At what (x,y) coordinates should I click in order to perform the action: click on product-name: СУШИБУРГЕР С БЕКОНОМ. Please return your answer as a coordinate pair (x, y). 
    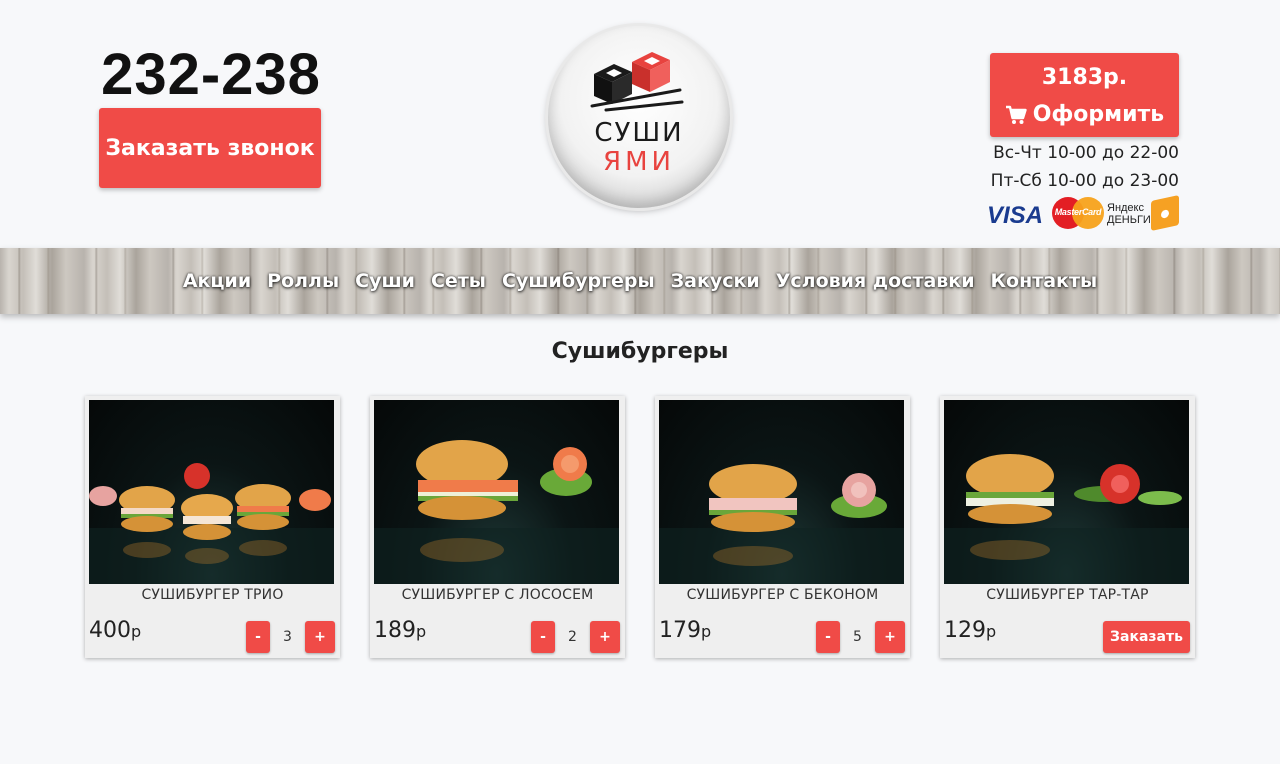
    Looking at the image, I should click on (782, 595).